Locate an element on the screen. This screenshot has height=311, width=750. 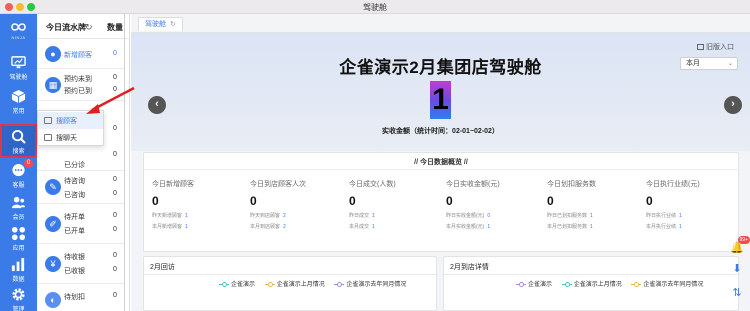
app-logo: NINJA is located at coordinates (18, 33).